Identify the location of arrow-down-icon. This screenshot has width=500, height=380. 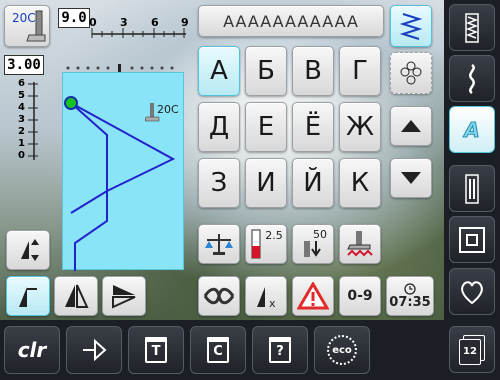
(411, 178).